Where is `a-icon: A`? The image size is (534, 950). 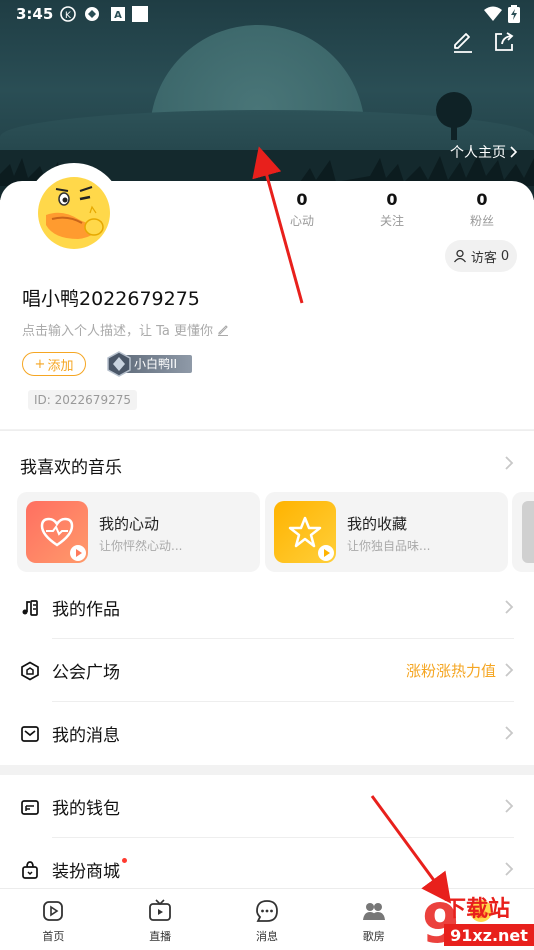 a-icon: A is located at coordinates (118, 14).